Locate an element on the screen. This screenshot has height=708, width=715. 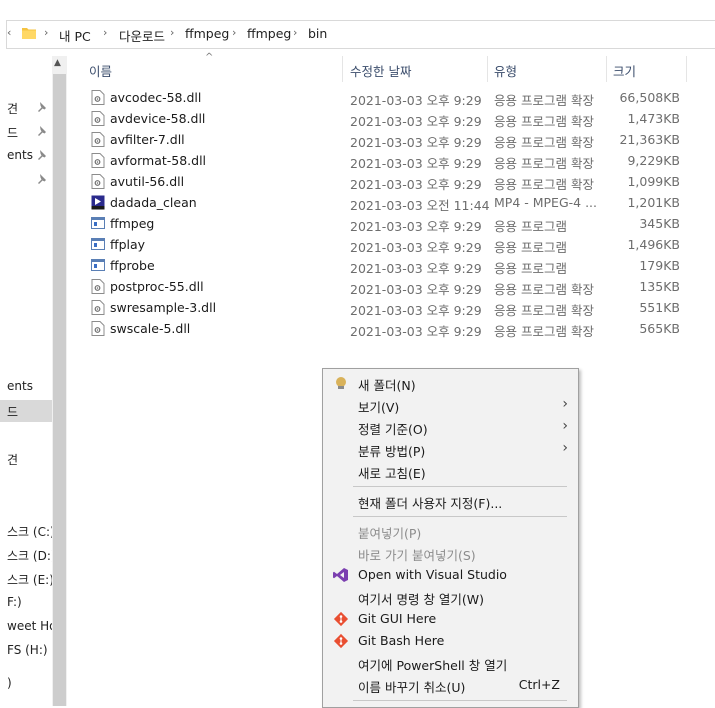
menu-item-label: 보기(V) is located at coordinates (379, 407).